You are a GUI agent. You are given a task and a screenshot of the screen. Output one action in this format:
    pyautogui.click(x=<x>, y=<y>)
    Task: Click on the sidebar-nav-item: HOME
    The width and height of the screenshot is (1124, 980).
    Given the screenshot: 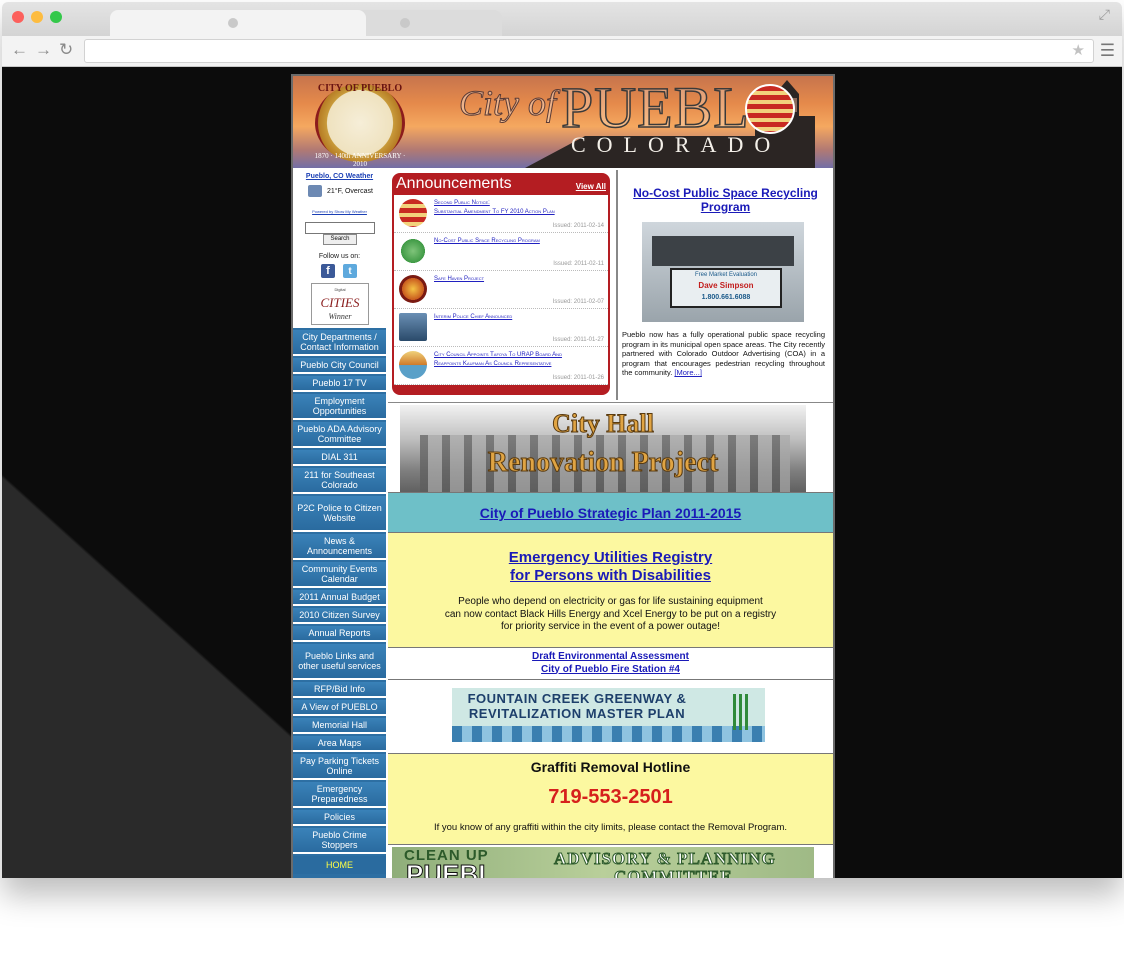 What is the action you would take?
    pyautogui.click(x=339, y=865)
    